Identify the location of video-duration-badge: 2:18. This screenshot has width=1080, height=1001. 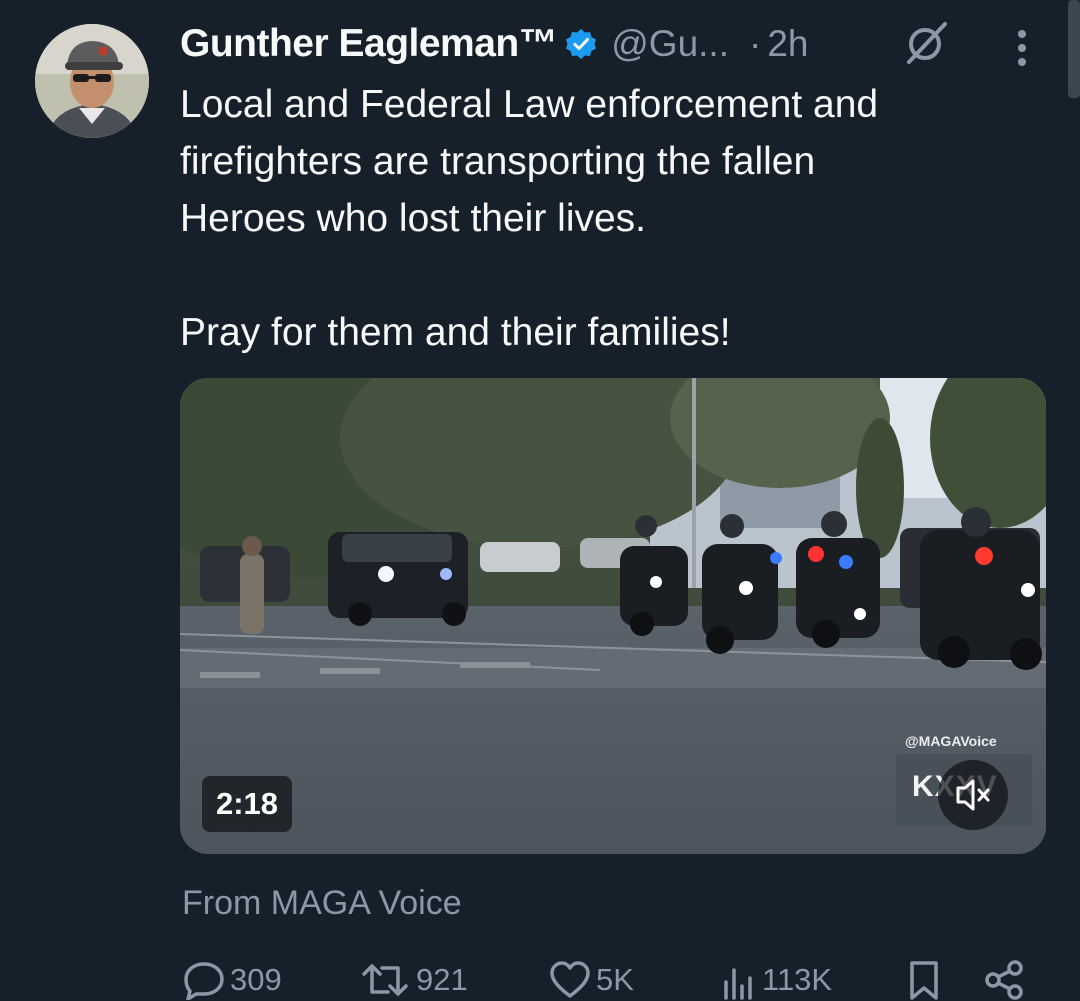
(247, 804).